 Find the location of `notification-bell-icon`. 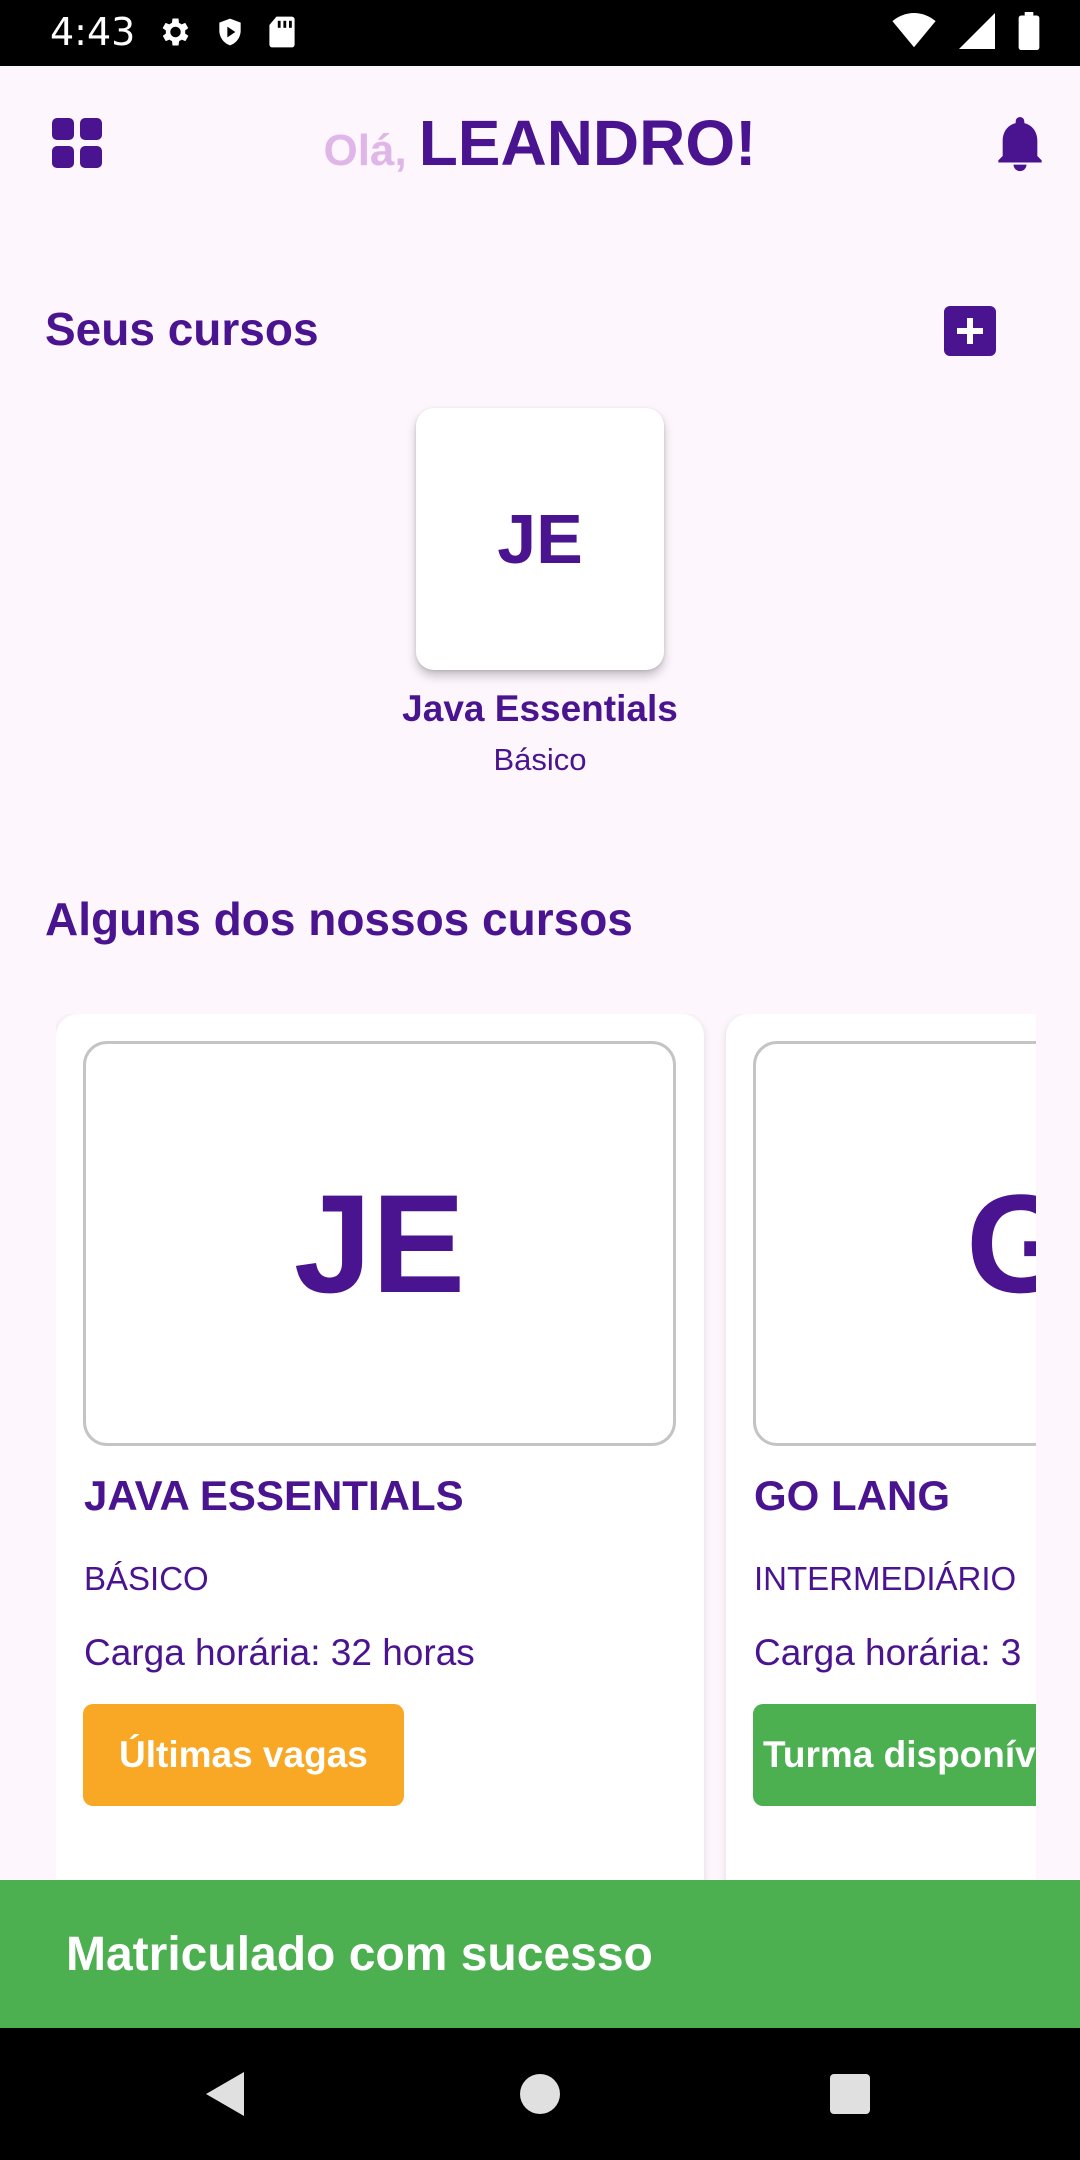

notification-bell-icon is located at coordinates (1020, 143).